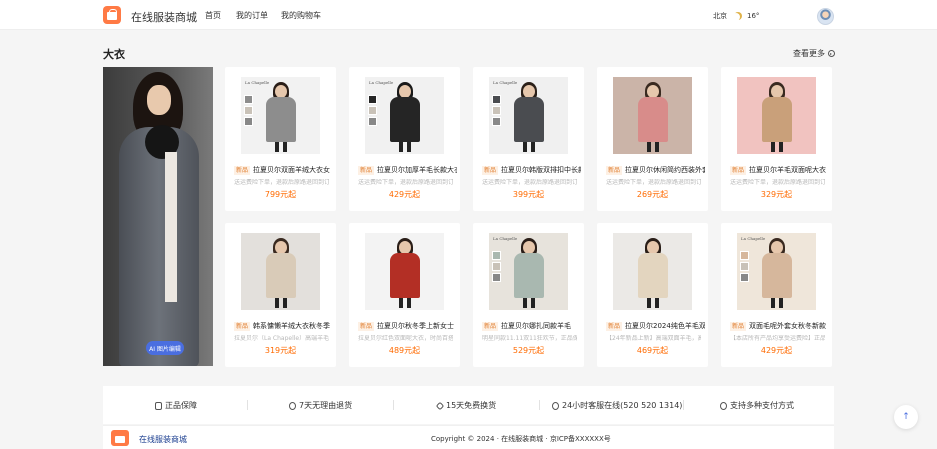 The width and height of the screenshot is (937, 449). I want to click on feature-support-label: 24小时客服在线(520 520 1314), so click(622, 405).